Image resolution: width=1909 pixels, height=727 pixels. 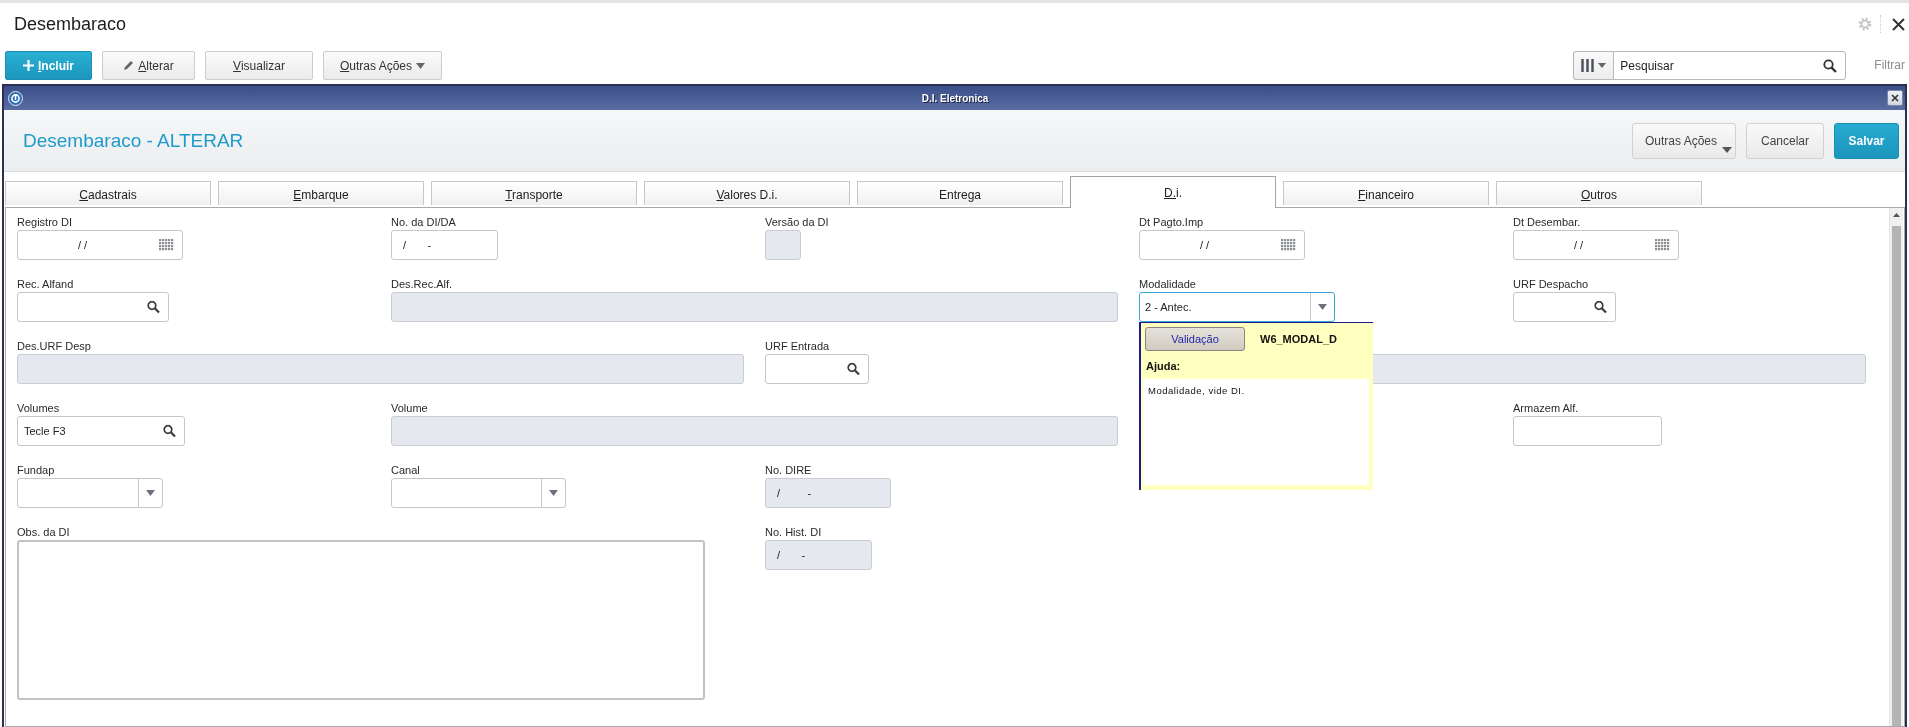 I want to click on tab: Entrega, so click(x=960, y=193).